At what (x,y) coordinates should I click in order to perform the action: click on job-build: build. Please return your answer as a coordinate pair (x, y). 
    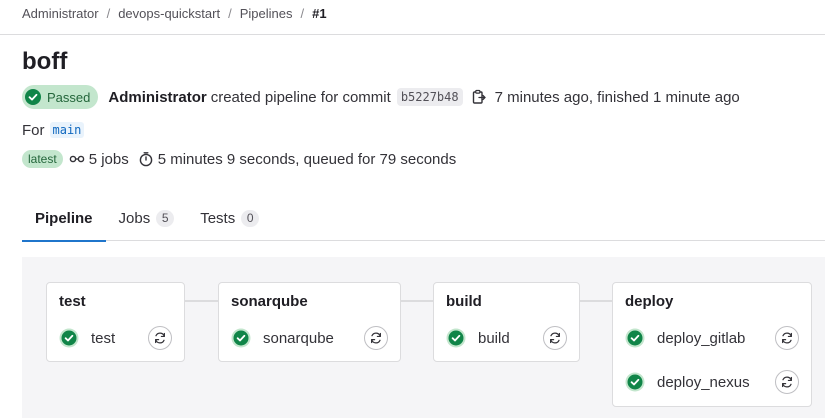
    Looking at the image, I should click on (506, 338).